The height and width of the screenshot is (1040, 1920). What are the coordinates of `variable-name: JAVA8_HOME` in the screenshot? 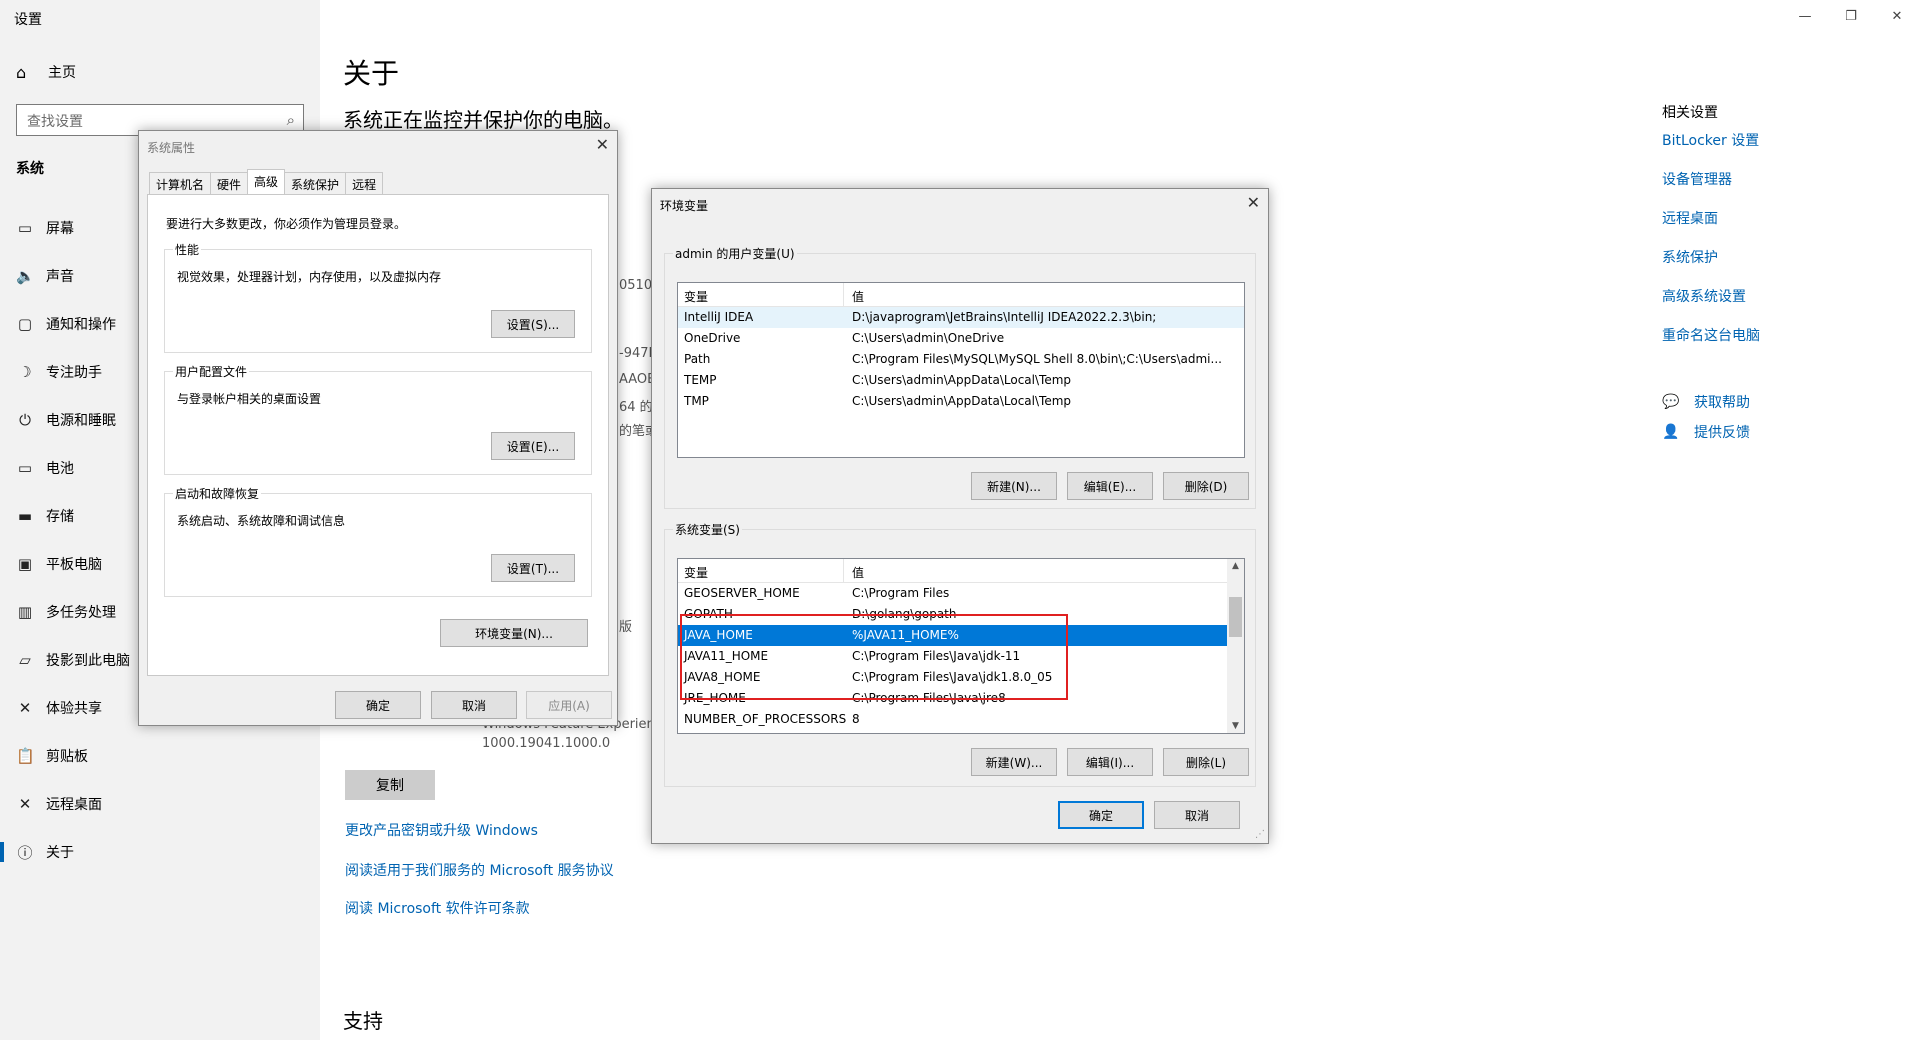 It's located at (722, 677).